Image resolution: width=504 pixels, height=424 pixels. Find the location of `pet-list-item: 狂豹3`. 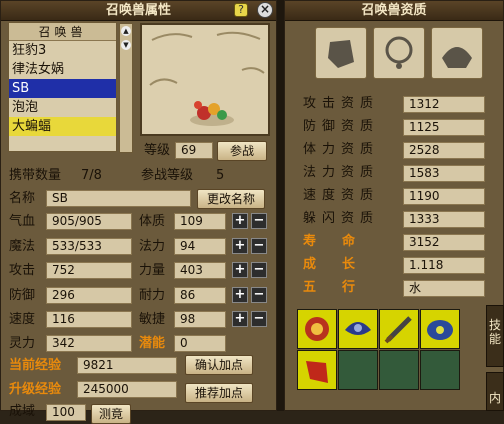

pet-list-item: 狂豹3 is located at coordinates (62, 50).